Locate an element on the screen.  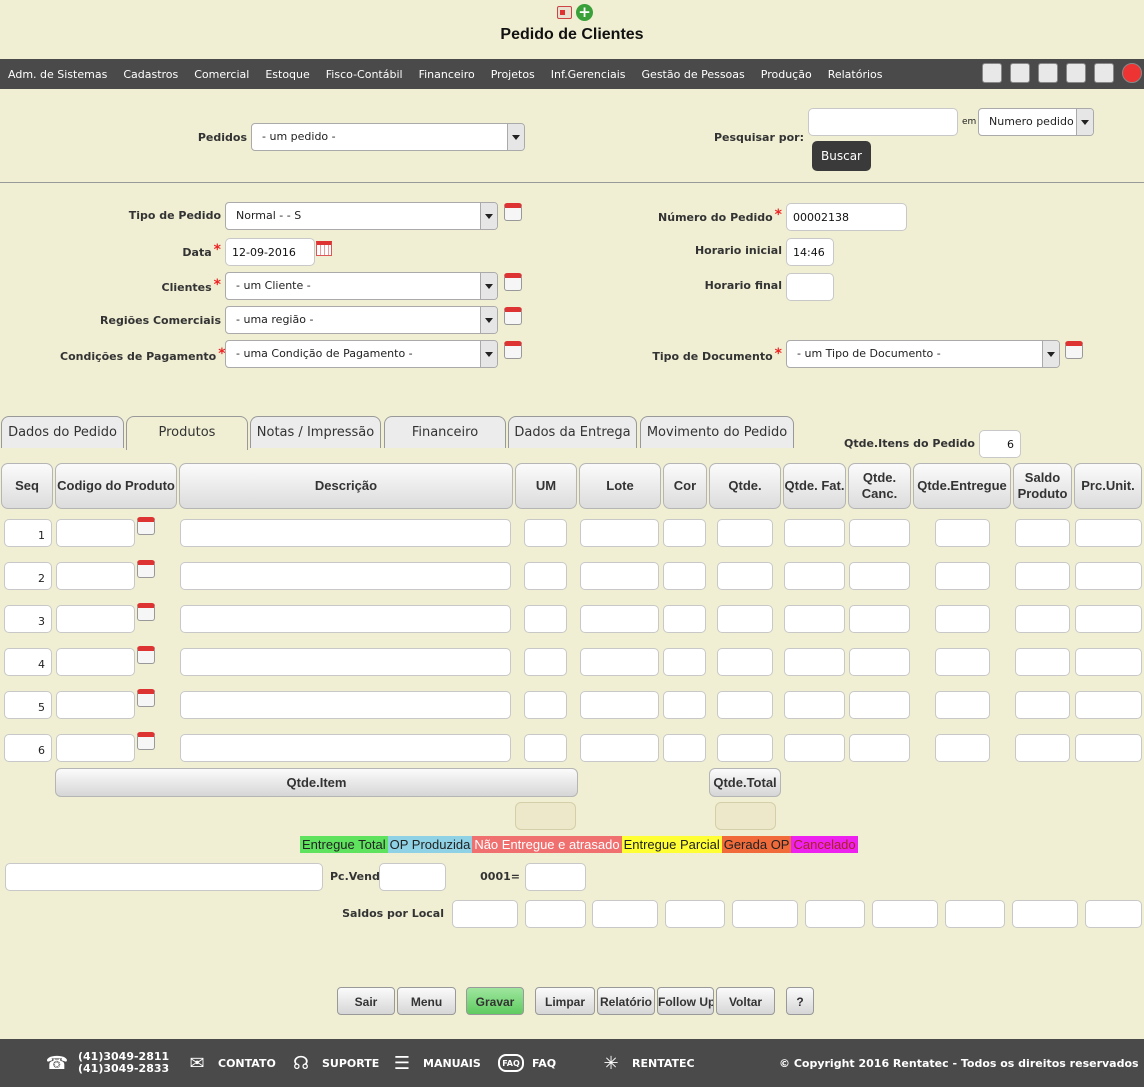
regioes-select: - uma região - is located at coordinates (361, 320).